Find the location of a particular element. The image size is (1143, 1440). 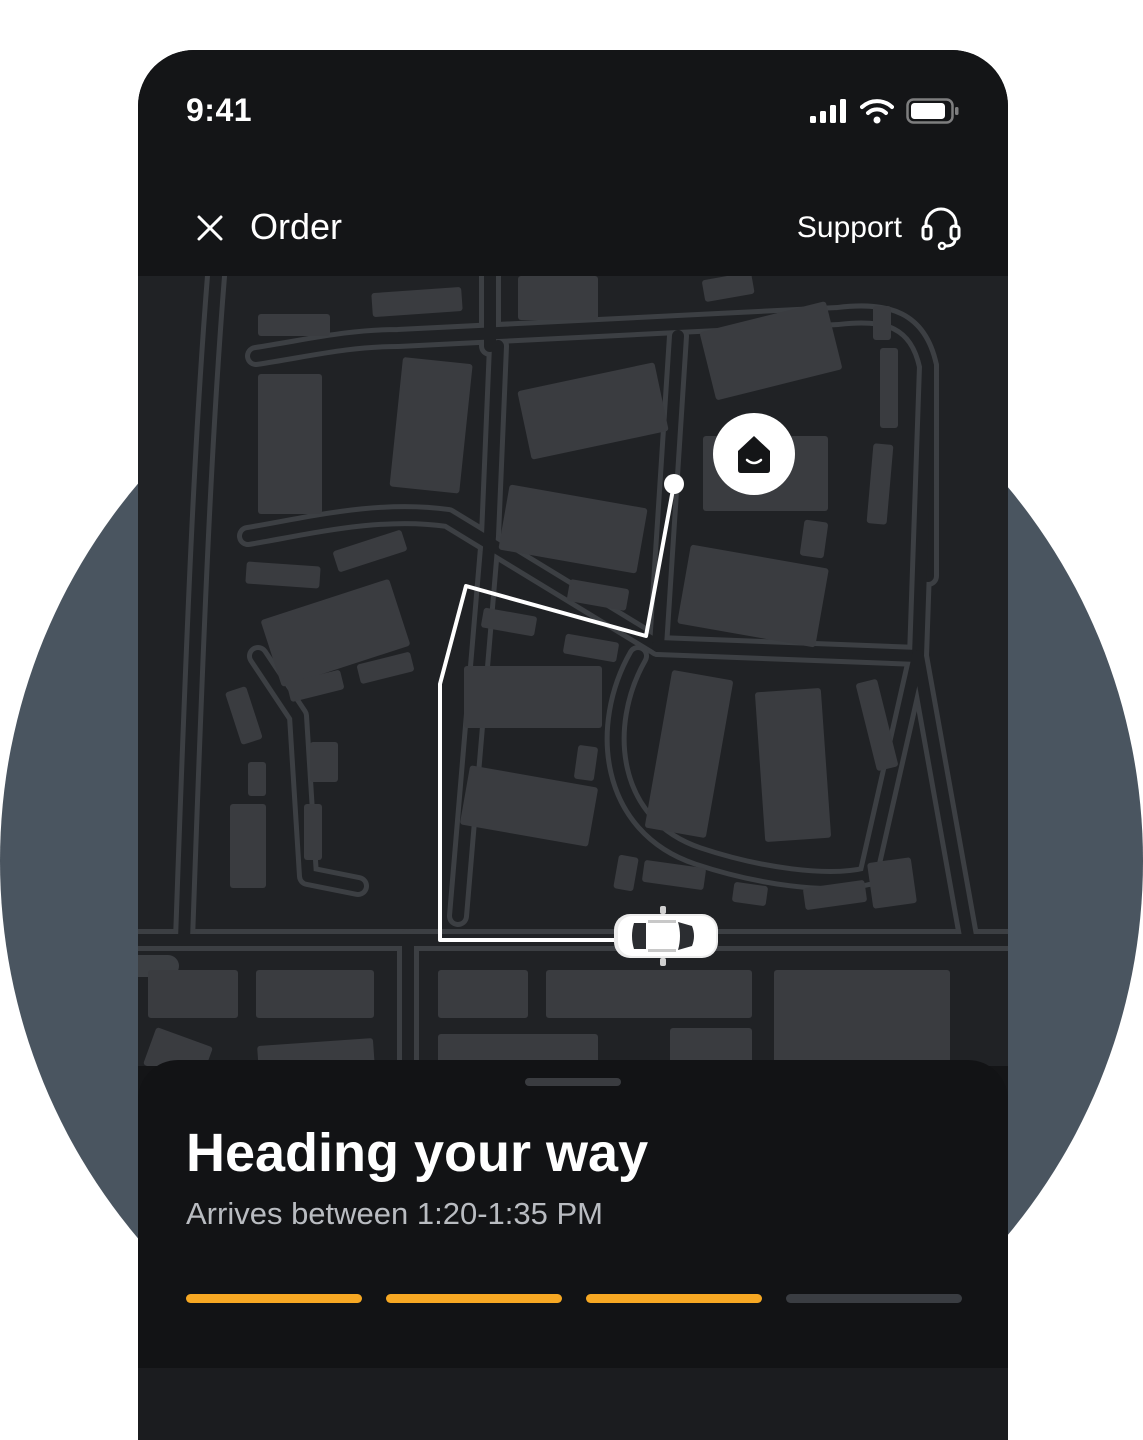

close-icon is located at coordinates (210, 228).